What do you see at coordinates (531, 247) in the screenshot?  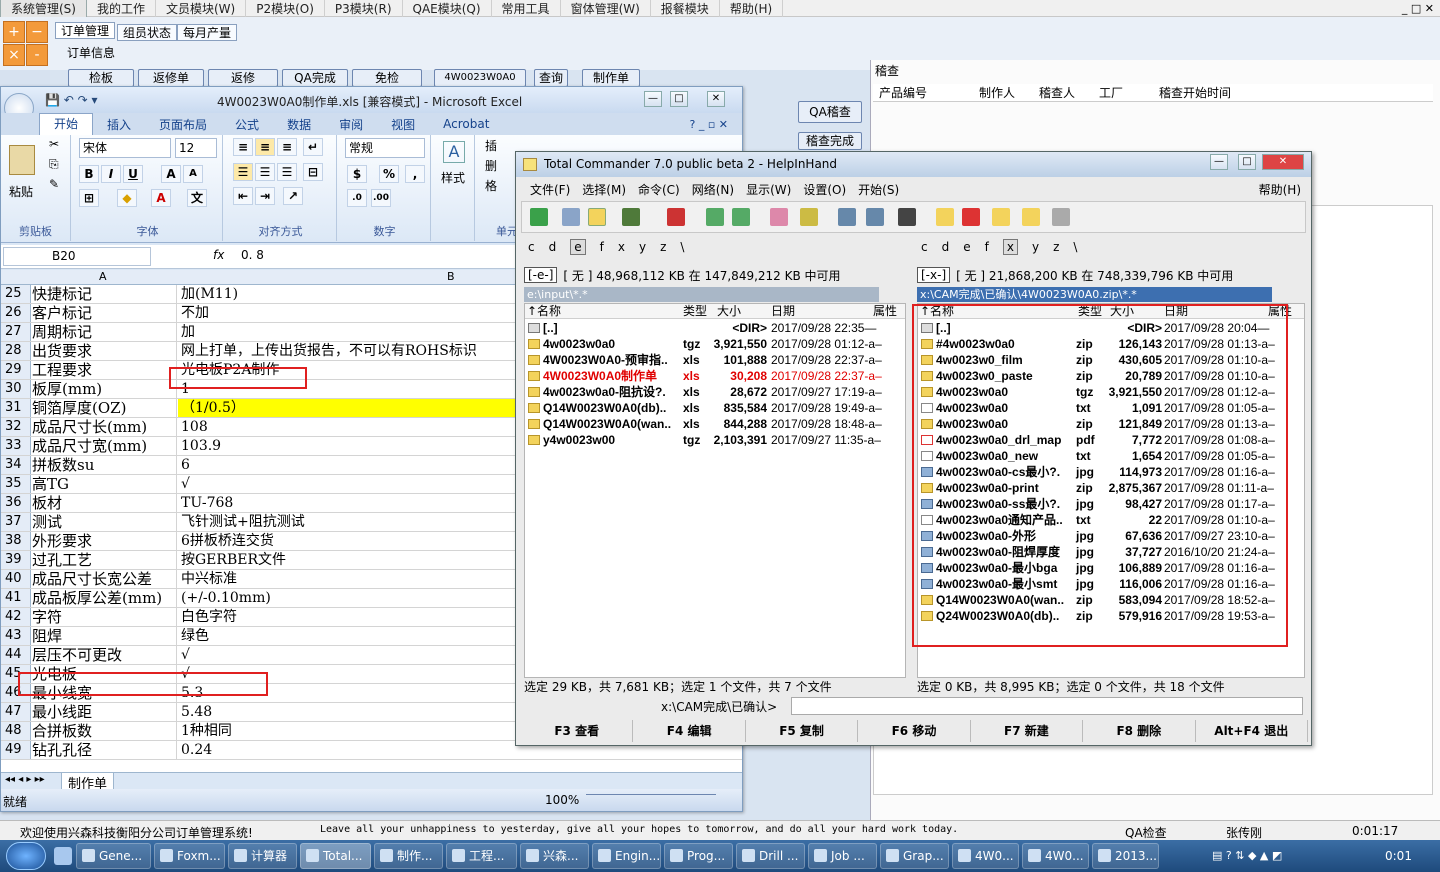 I see `left-drive-c: c` at bounding box center [531, 247].